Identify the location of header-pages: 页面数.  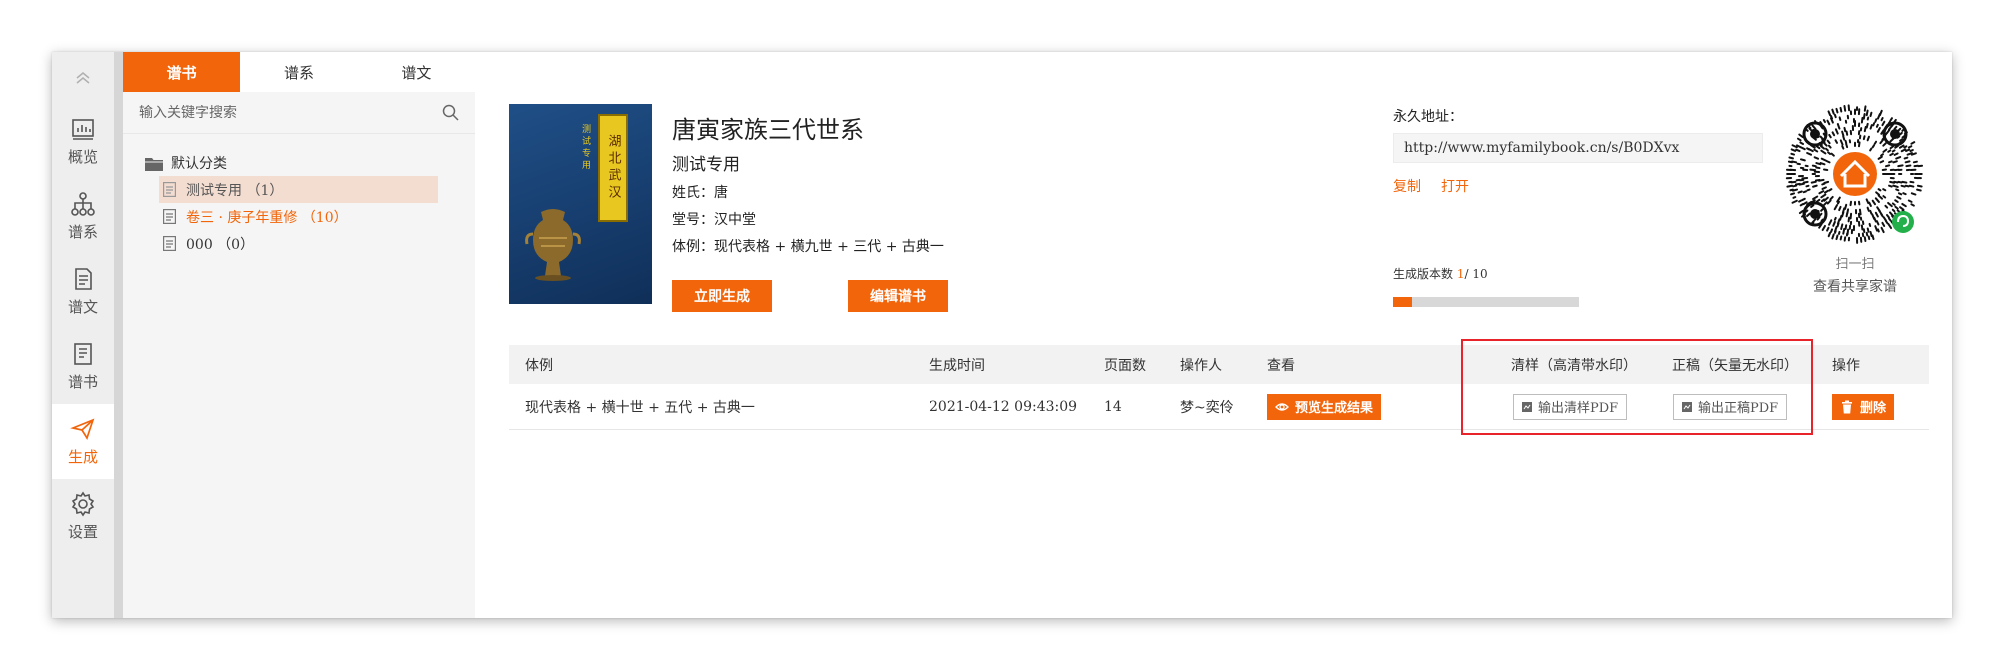
(1125, 365).